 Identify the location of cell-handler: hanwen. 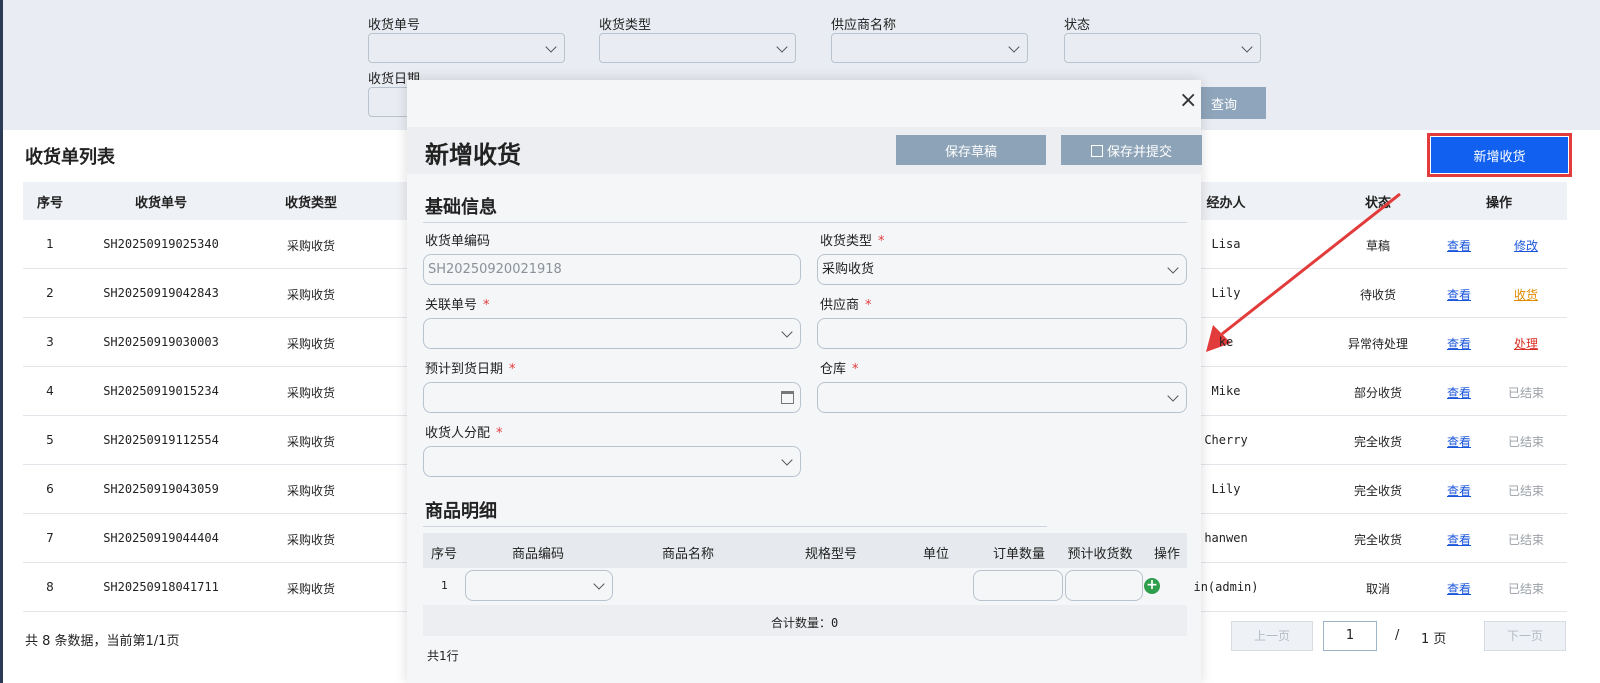
(1226, 538).